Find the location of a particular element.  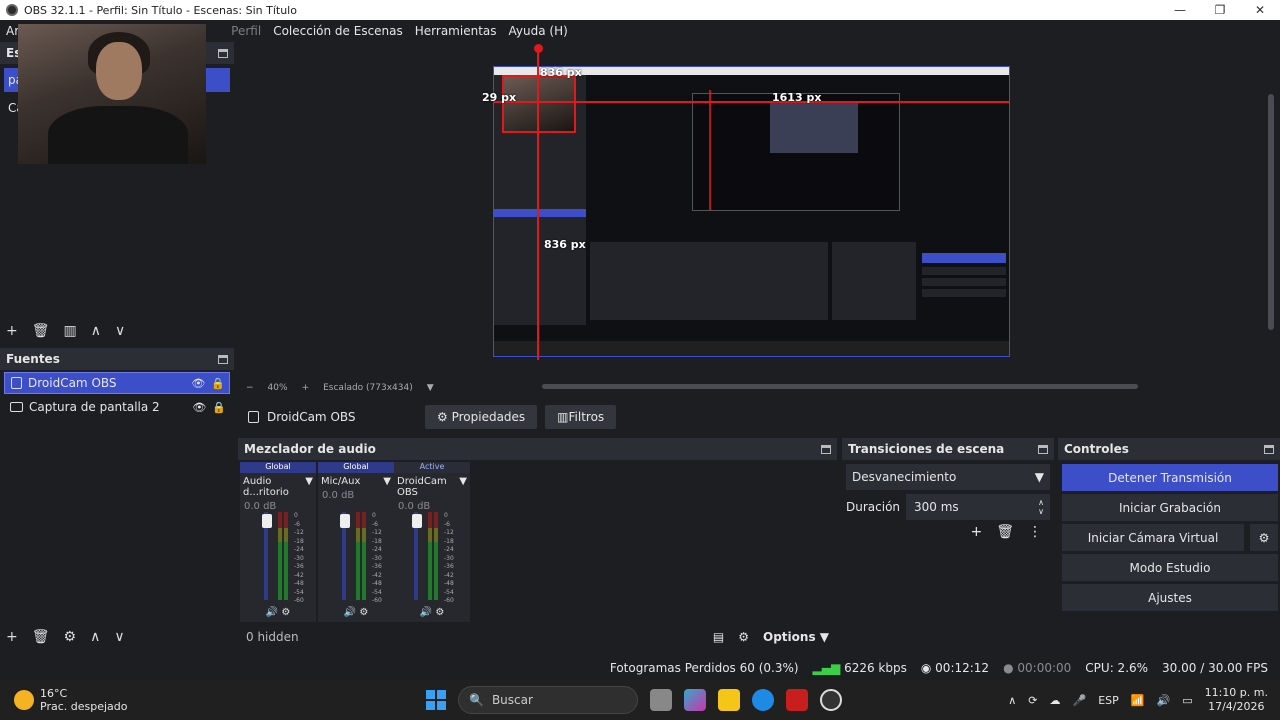

transition-select: Desvanecimiento ▼ is located at coordinates (948, 477).